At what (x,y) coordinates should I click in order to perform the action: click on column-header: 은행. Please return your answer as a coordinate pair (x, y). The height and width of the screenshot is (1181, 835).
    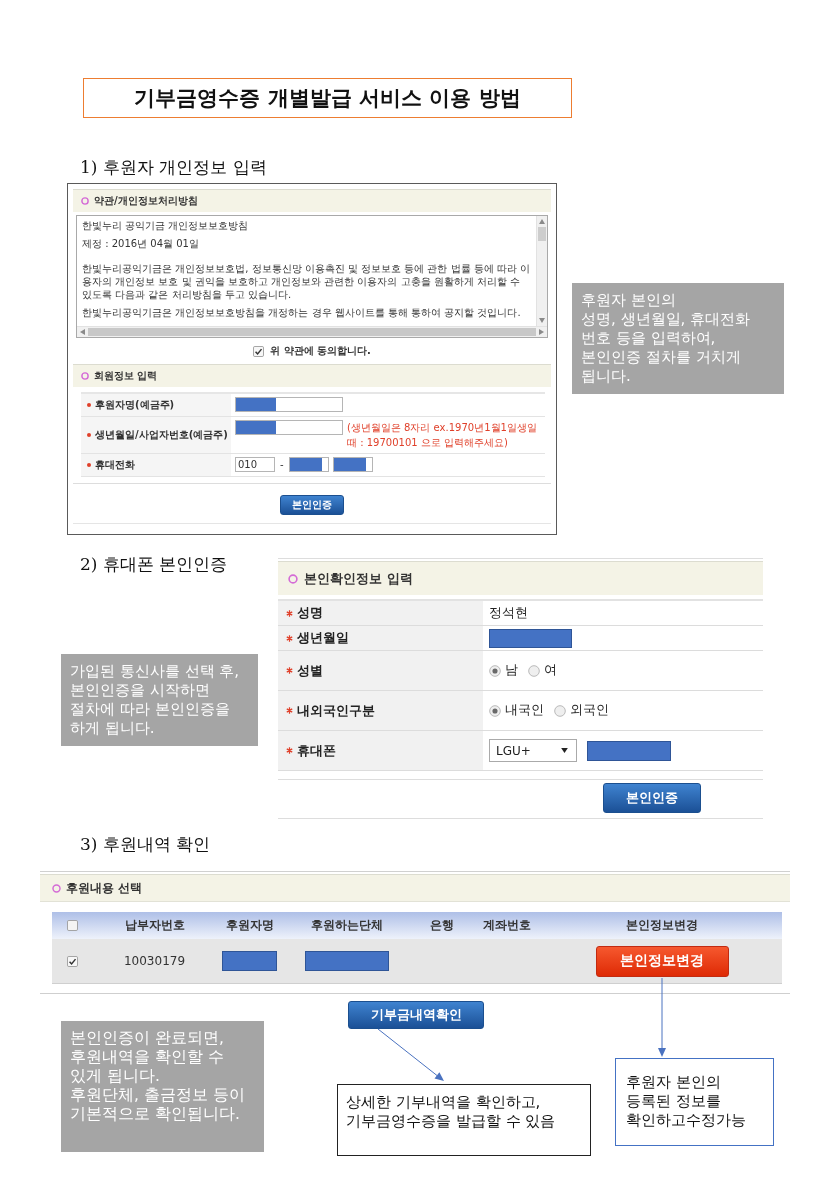
    Looking at the image, I should click on (442, 925).